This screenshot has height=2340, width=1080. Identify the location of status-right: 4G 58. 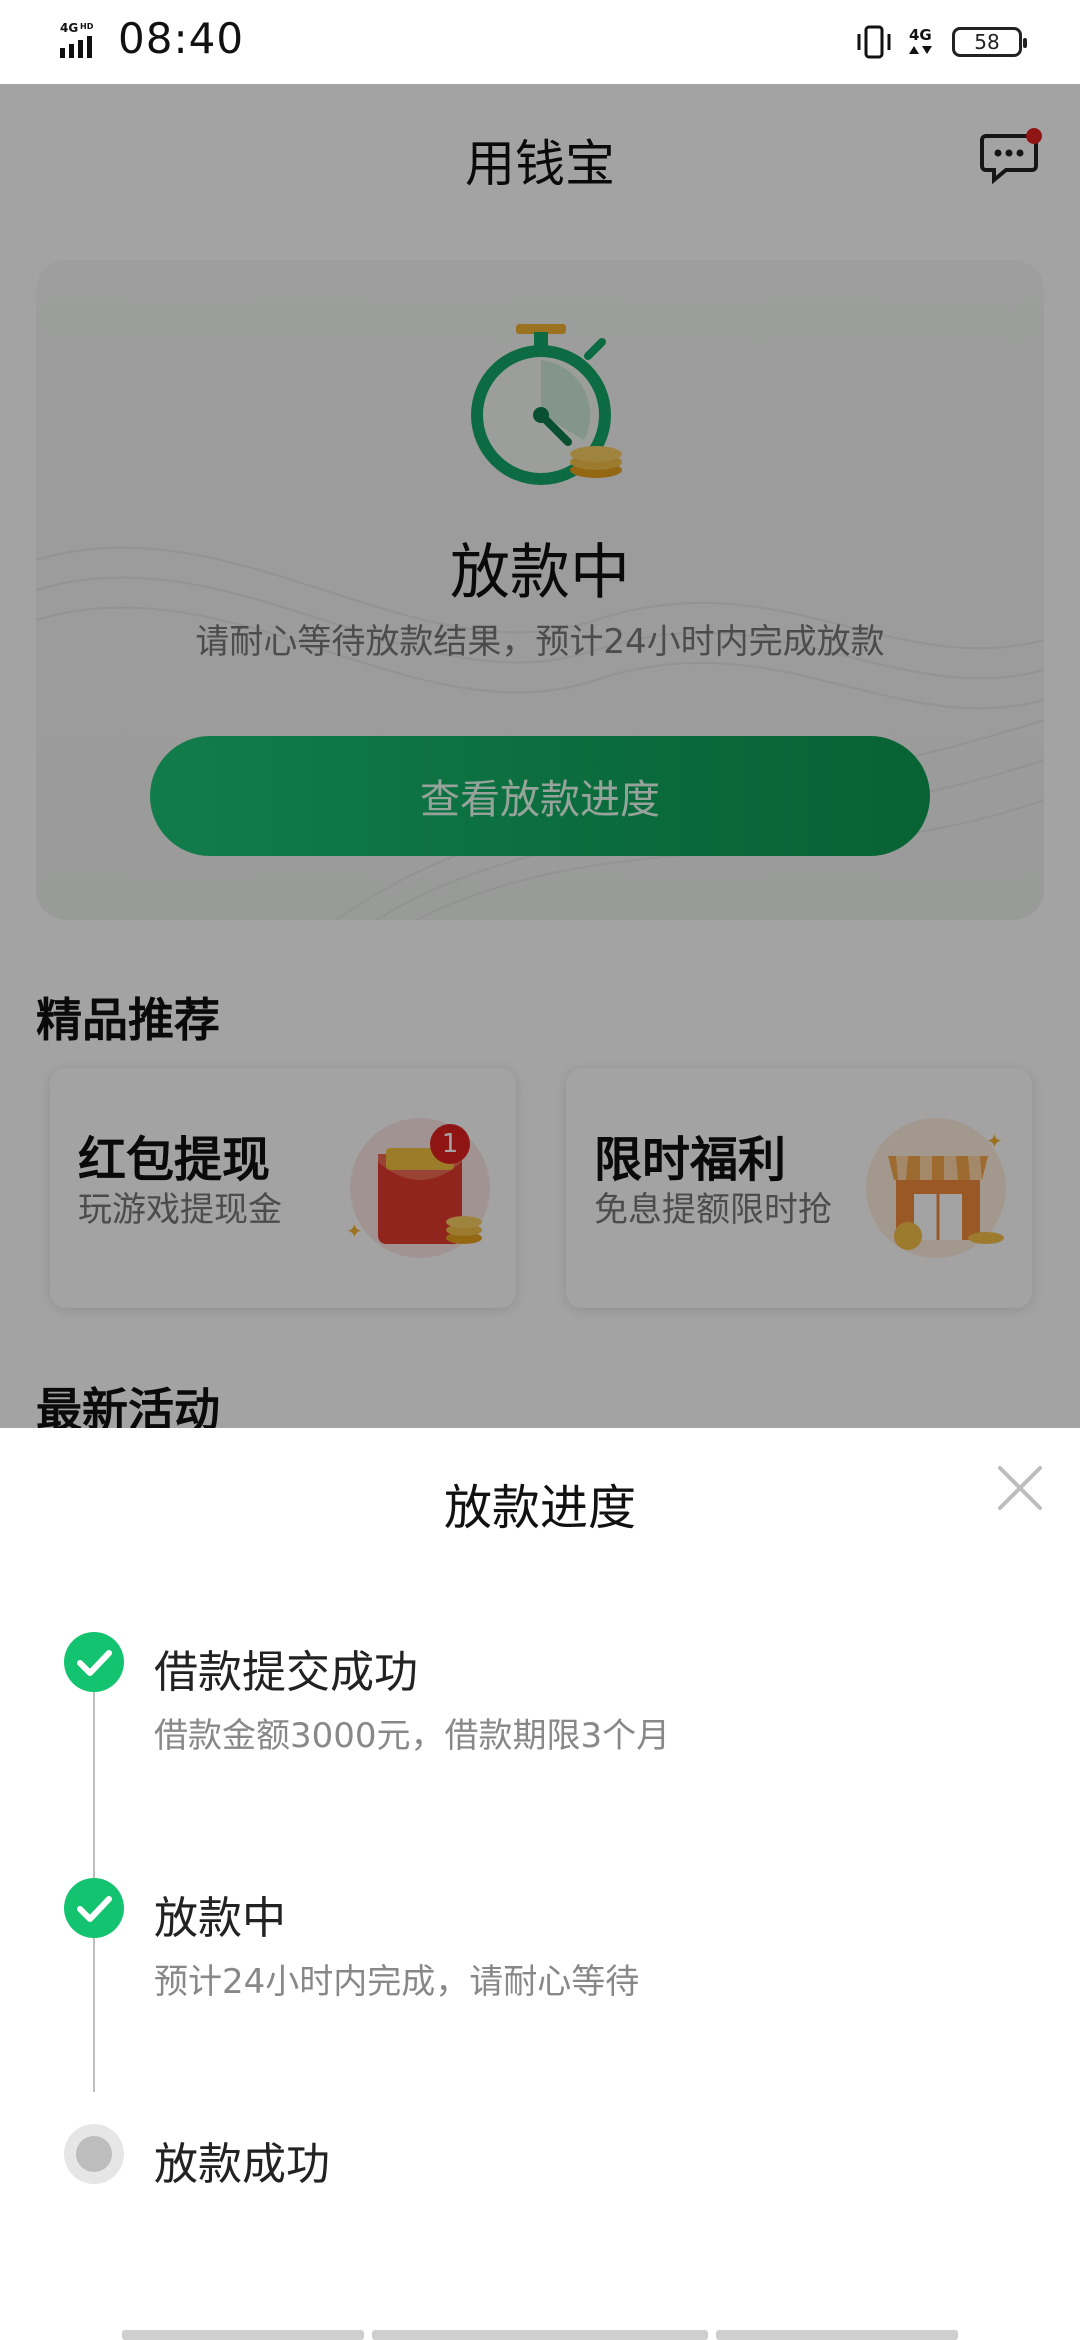
(940, 42).